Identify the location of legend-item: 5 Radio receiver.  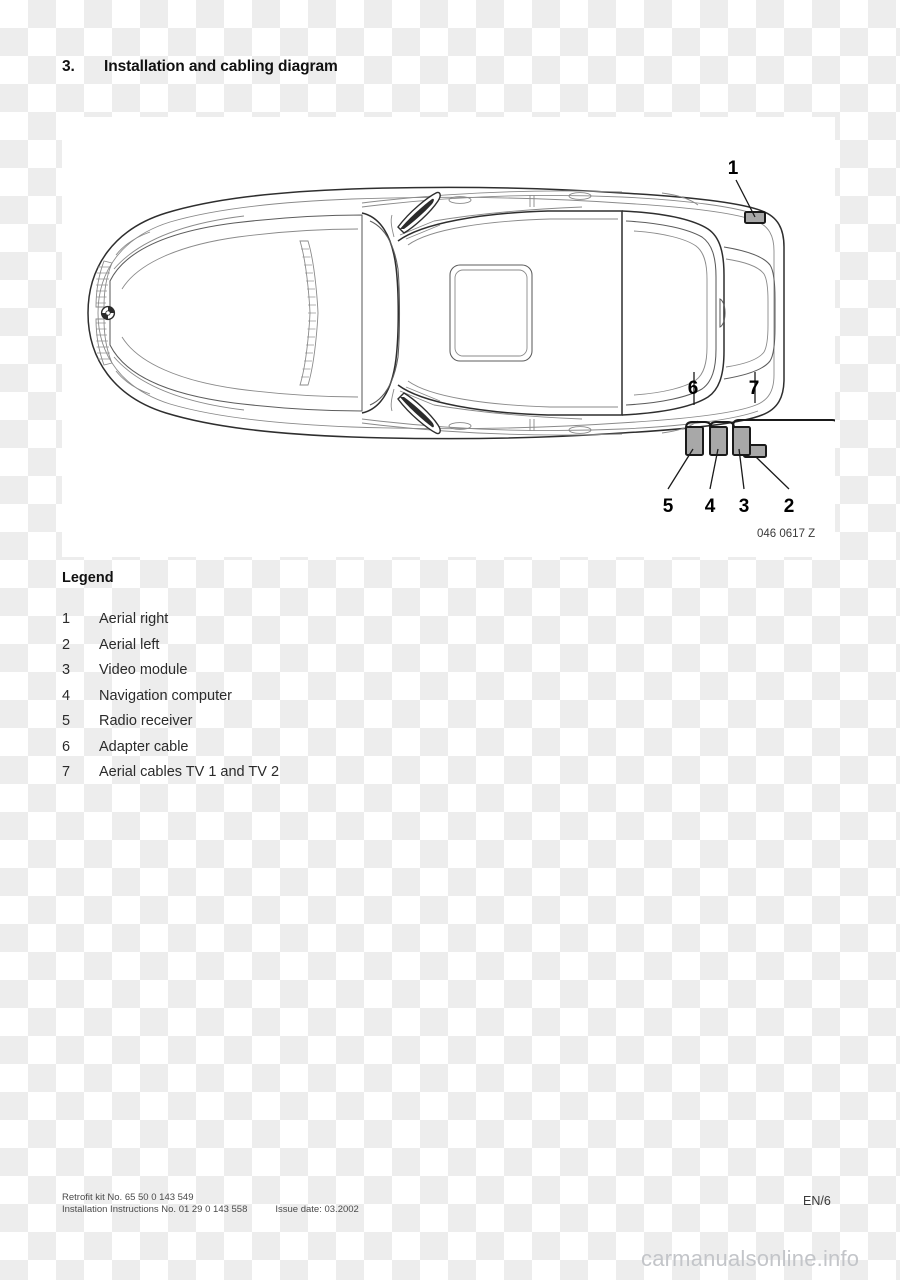
(272, 726).